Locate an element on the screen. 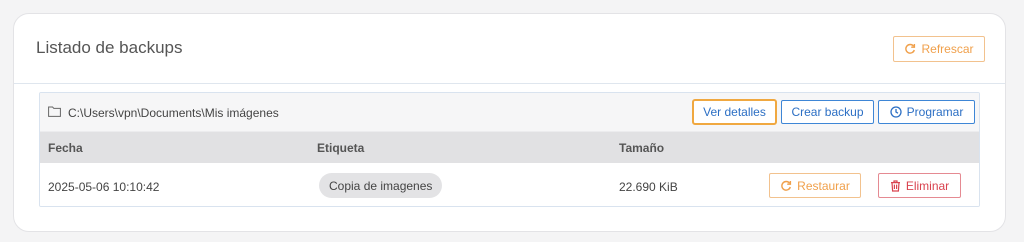 Image resolution: width=1024 pixels, height=242 pixels. backup-size: 22.690 KiB is located at coordinates (648, 187).